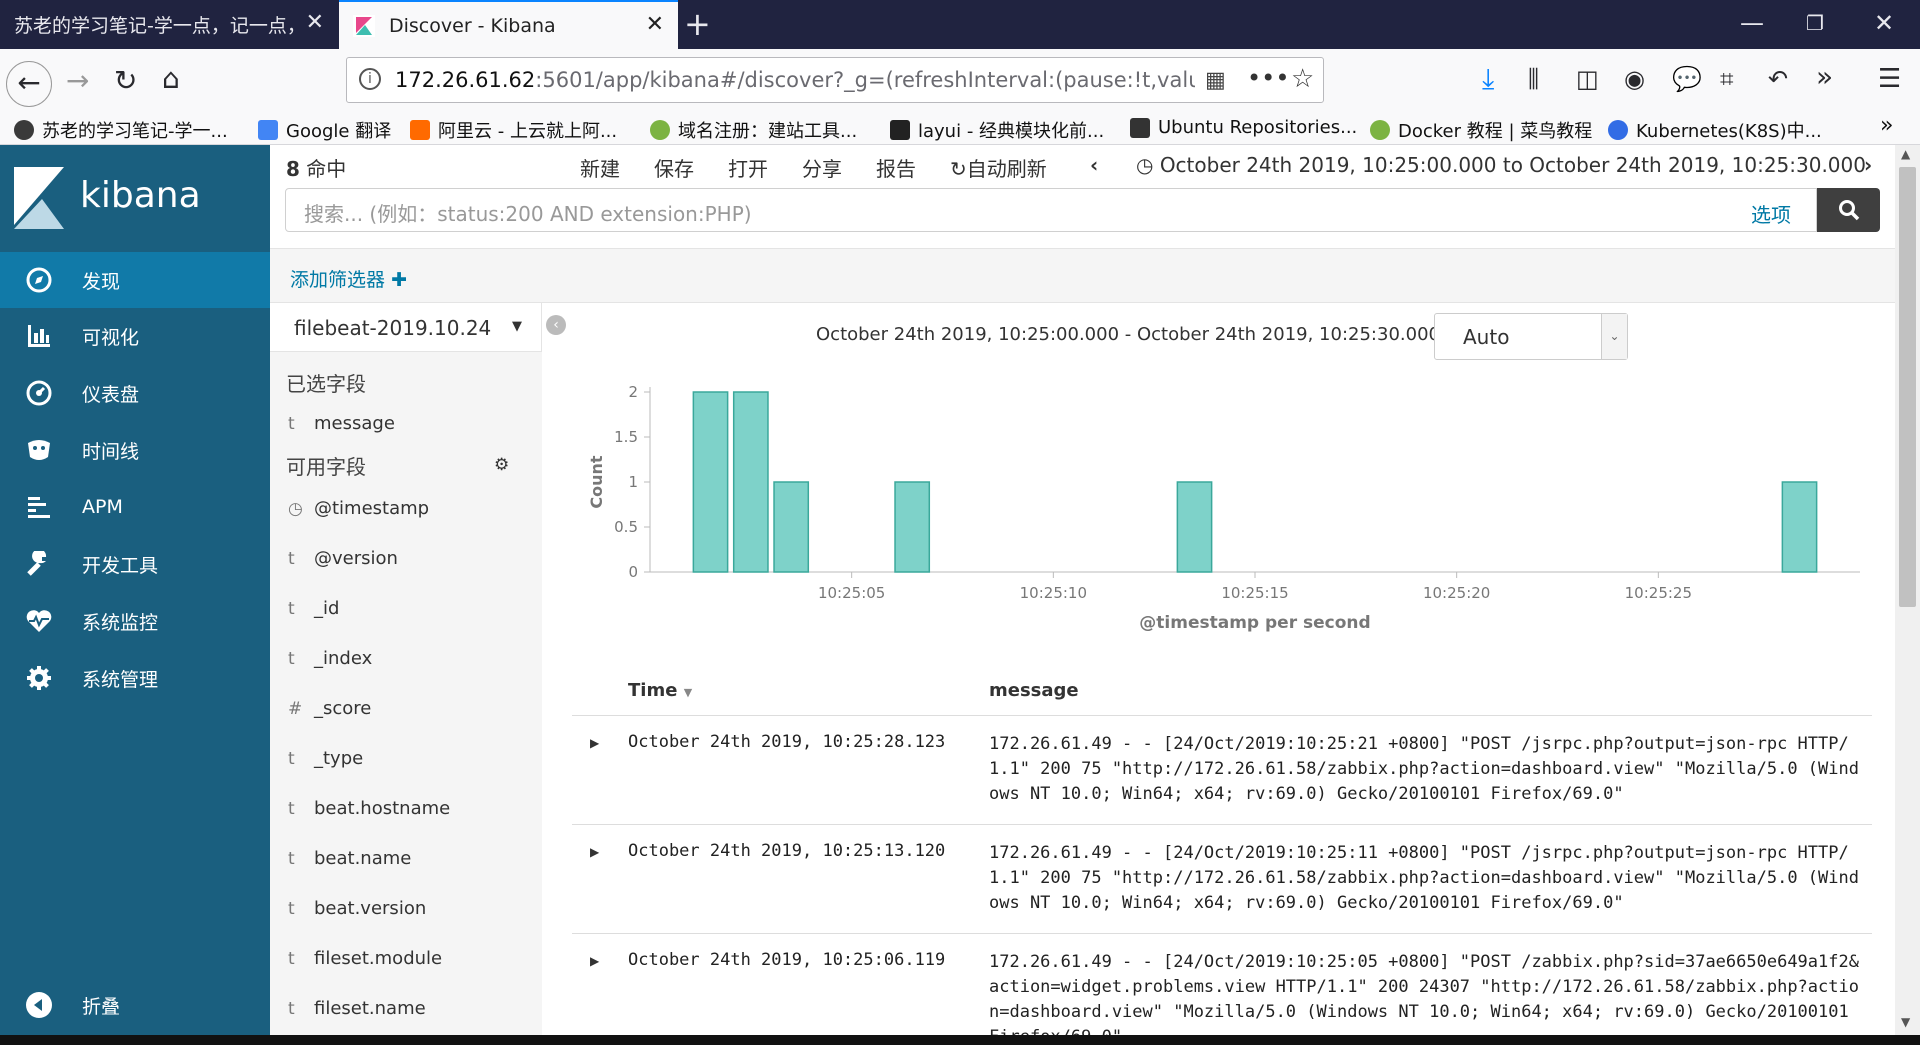  What do you see at coordinates (29, 84) in the screenshot?
I see `back-icon: ←` at bounding box center [29, 84].